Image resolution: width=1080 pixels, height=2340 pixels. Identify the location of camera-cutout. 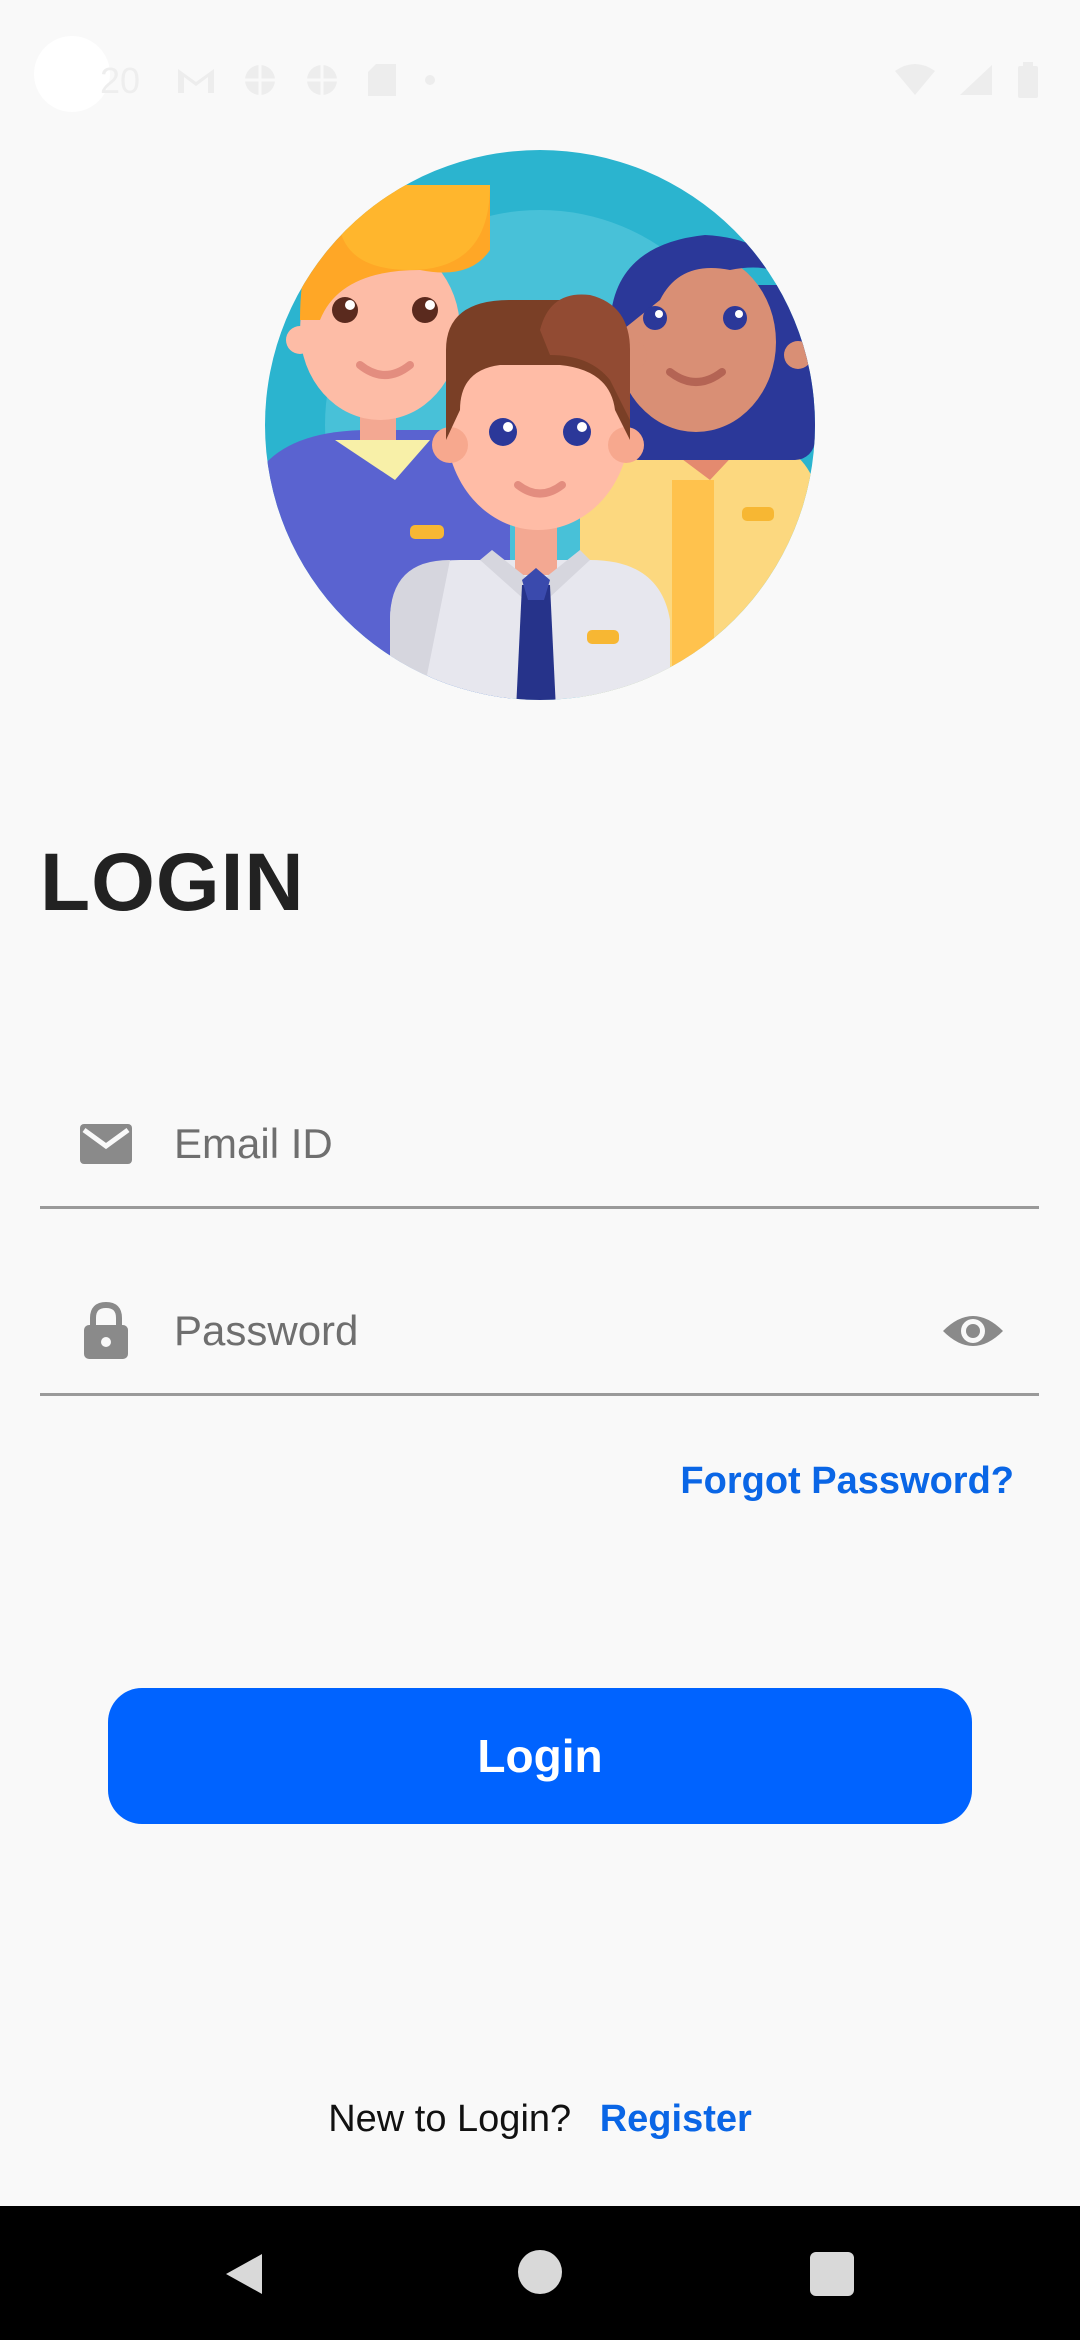
(72, 74).